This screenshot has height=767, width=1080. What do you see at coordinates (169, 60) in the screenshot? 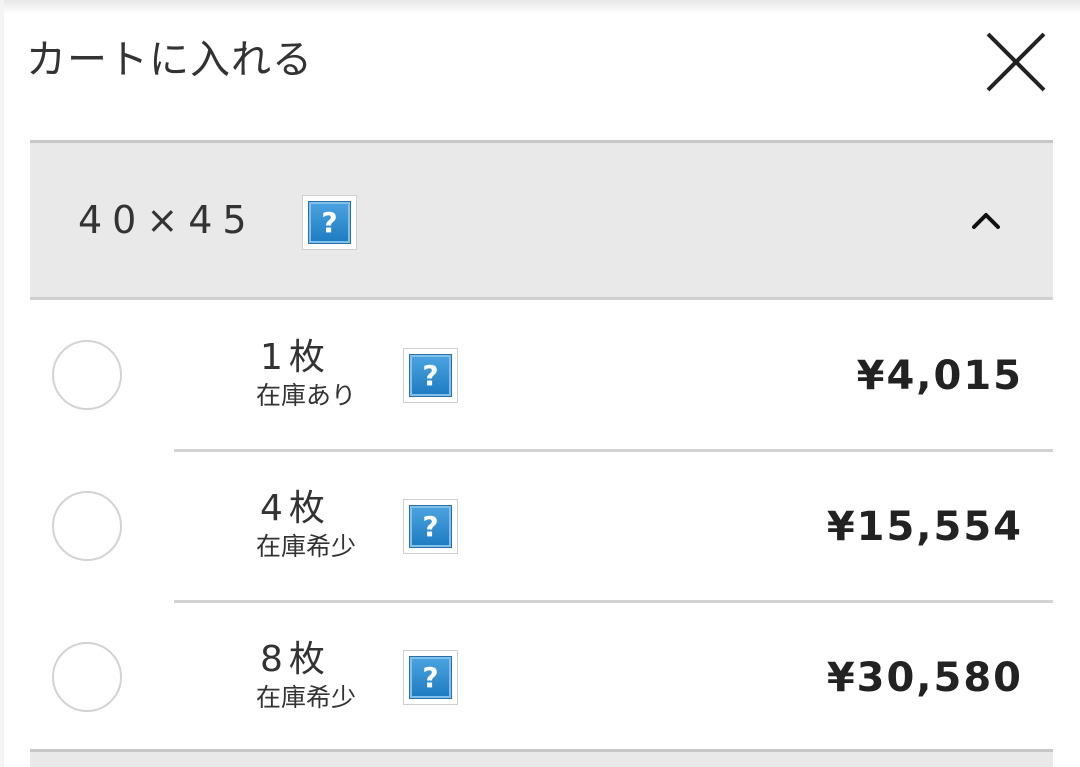
I see `dialog-title: カートに入れる` at bounding box center [169, 60].